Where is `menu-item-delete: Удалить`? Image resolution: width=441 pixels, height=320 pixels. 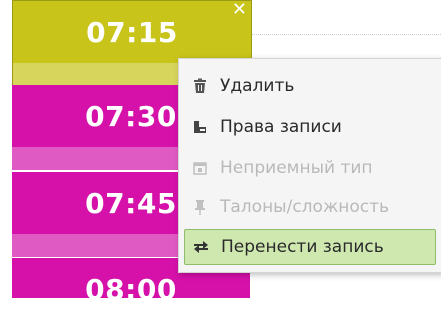 menu-item-delete: Удалить is located at coordinates (309, 86).